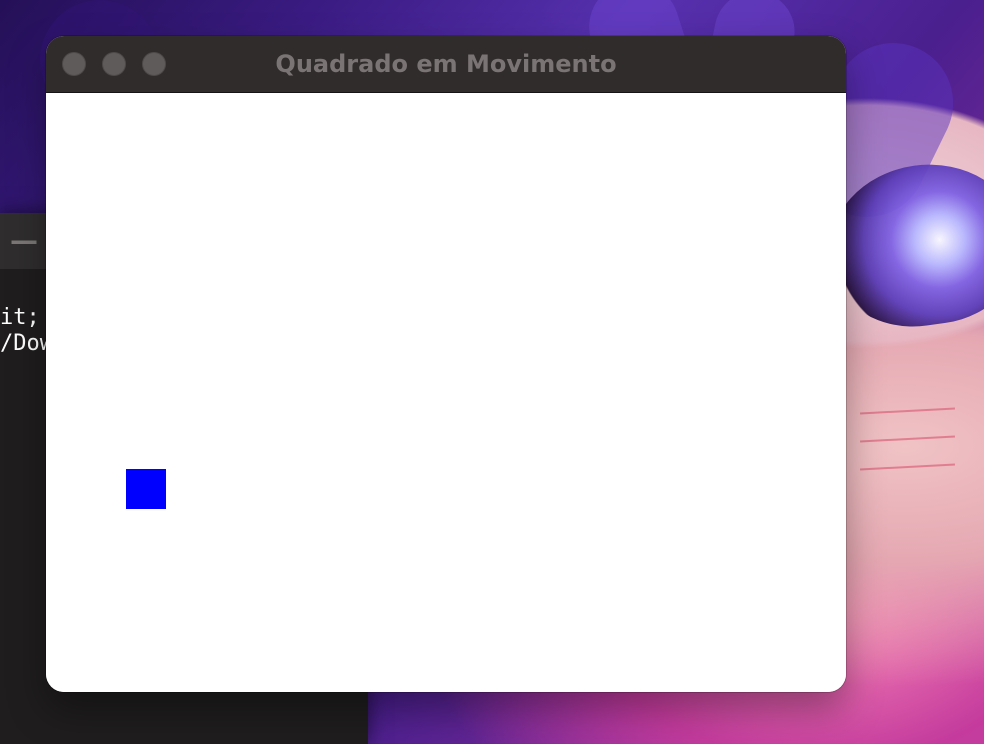  I want to click on terminal-line: /Dow, so click(26, 343).